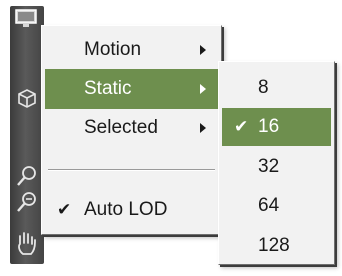 This screenshot has width=342, height=276. Describe the element at coordinates (131, 170) in the screenshot. I see `menu-separator` at that location.